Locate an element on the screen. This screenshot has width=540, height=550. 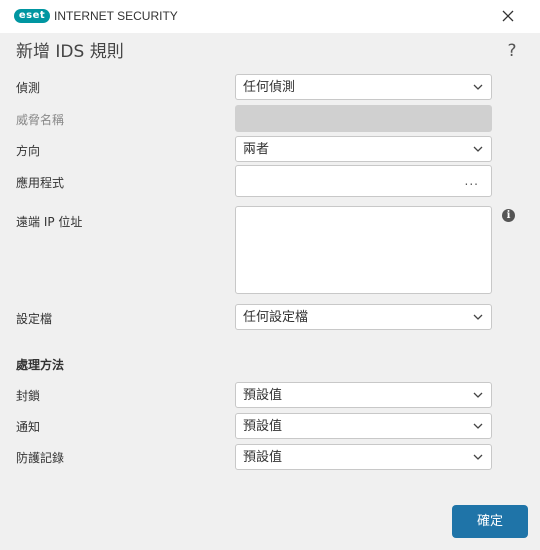
block-select: 預設值 is located at coordinates (363, 395).